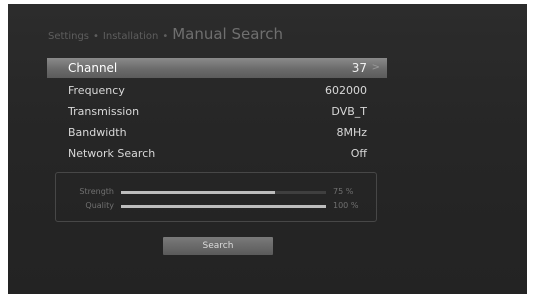  Describe the element at coordinates (358, 153) in the screenshot. I see `network-search-value: Off` at that location.